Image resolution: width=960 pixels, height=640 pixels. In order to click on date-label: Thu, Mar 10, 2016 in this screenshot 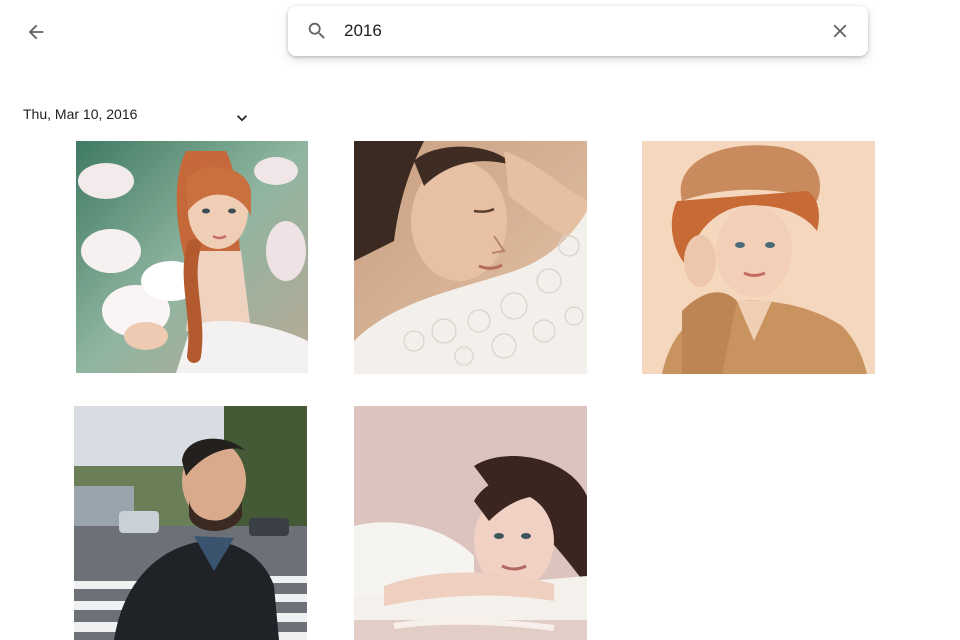, I will do `click(80, 114)`.